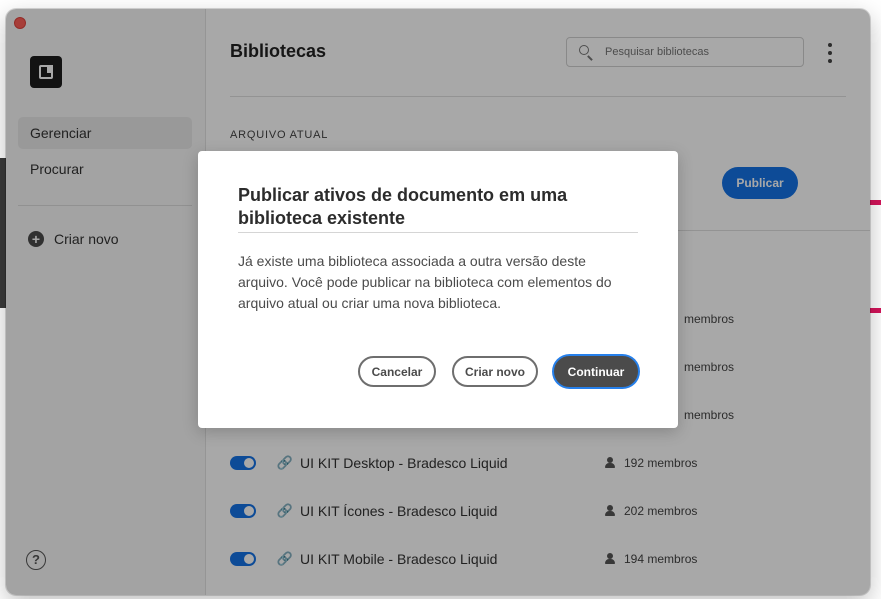 This screenshot has height=599, width=881. What do you see at coordinates (495, 371) in the screenshot?
I see `create-new-library-button: Criar novo` at bounding box center [495, 371].